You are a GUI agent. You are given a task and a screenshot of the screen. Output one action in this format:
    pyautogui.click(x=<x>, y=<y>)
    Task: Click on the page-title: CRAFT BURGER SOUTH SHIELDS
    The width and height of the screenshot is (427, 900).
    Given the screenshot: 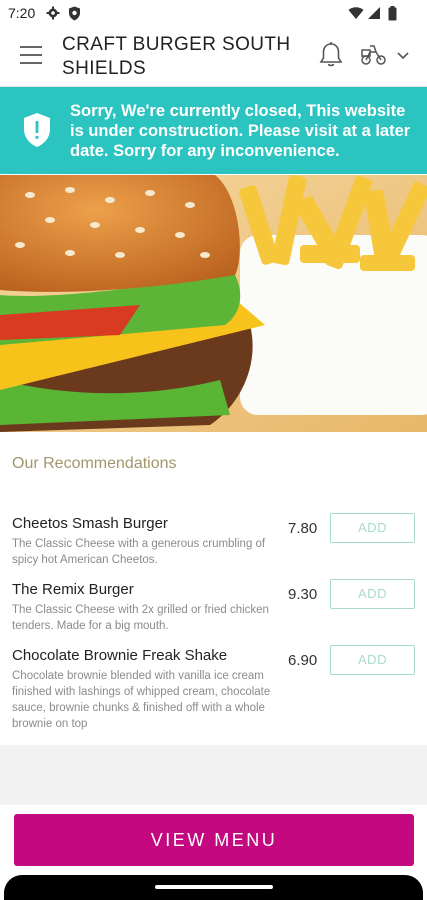 What is the action you would take?
    pyautogui.click(x=176, y=56)
    